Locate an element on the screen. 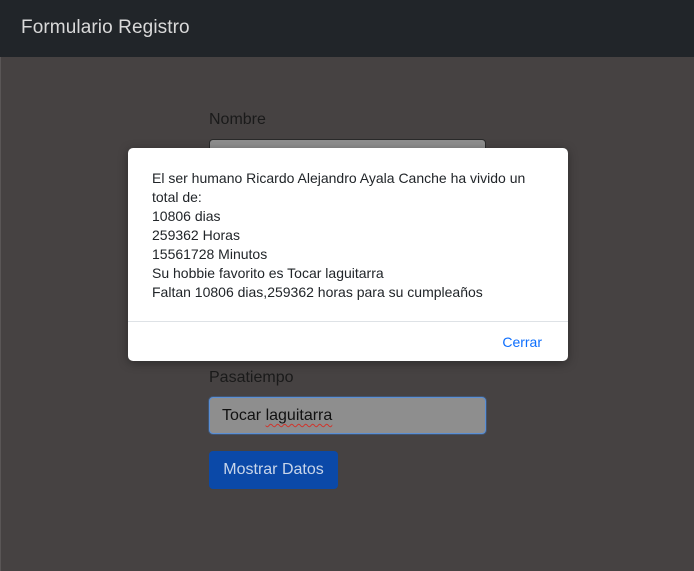  modal-divider is located at coordinates (348, 321).